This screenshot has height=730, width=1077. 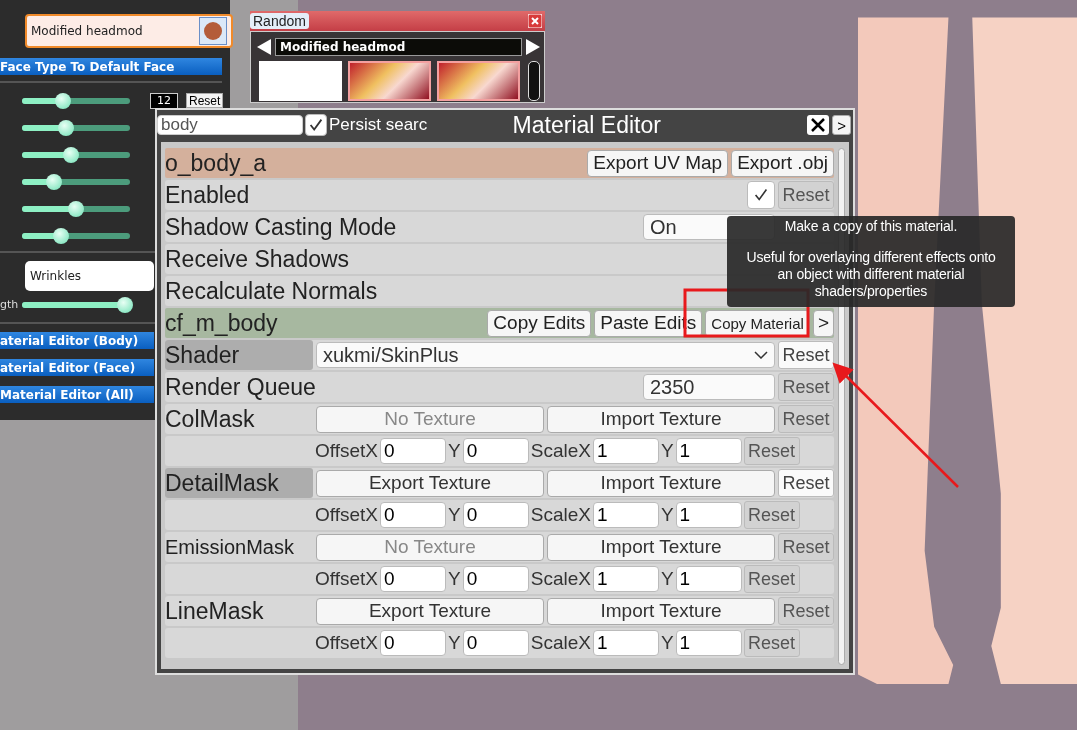 What do you see at coordinates (539, 323) in the screenshot?
I see `action-button: Copy Edits` at bounding box center [539, 323].